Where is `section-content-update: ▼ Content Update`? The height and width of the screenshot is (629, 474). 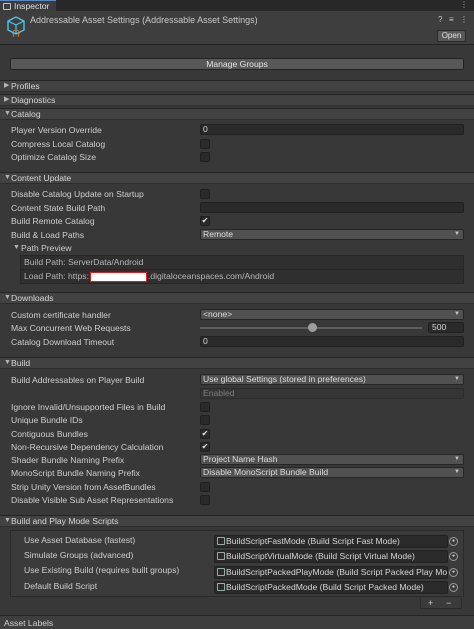
section-content-update: ▼ Content Update is located at coordinates (237, 178).